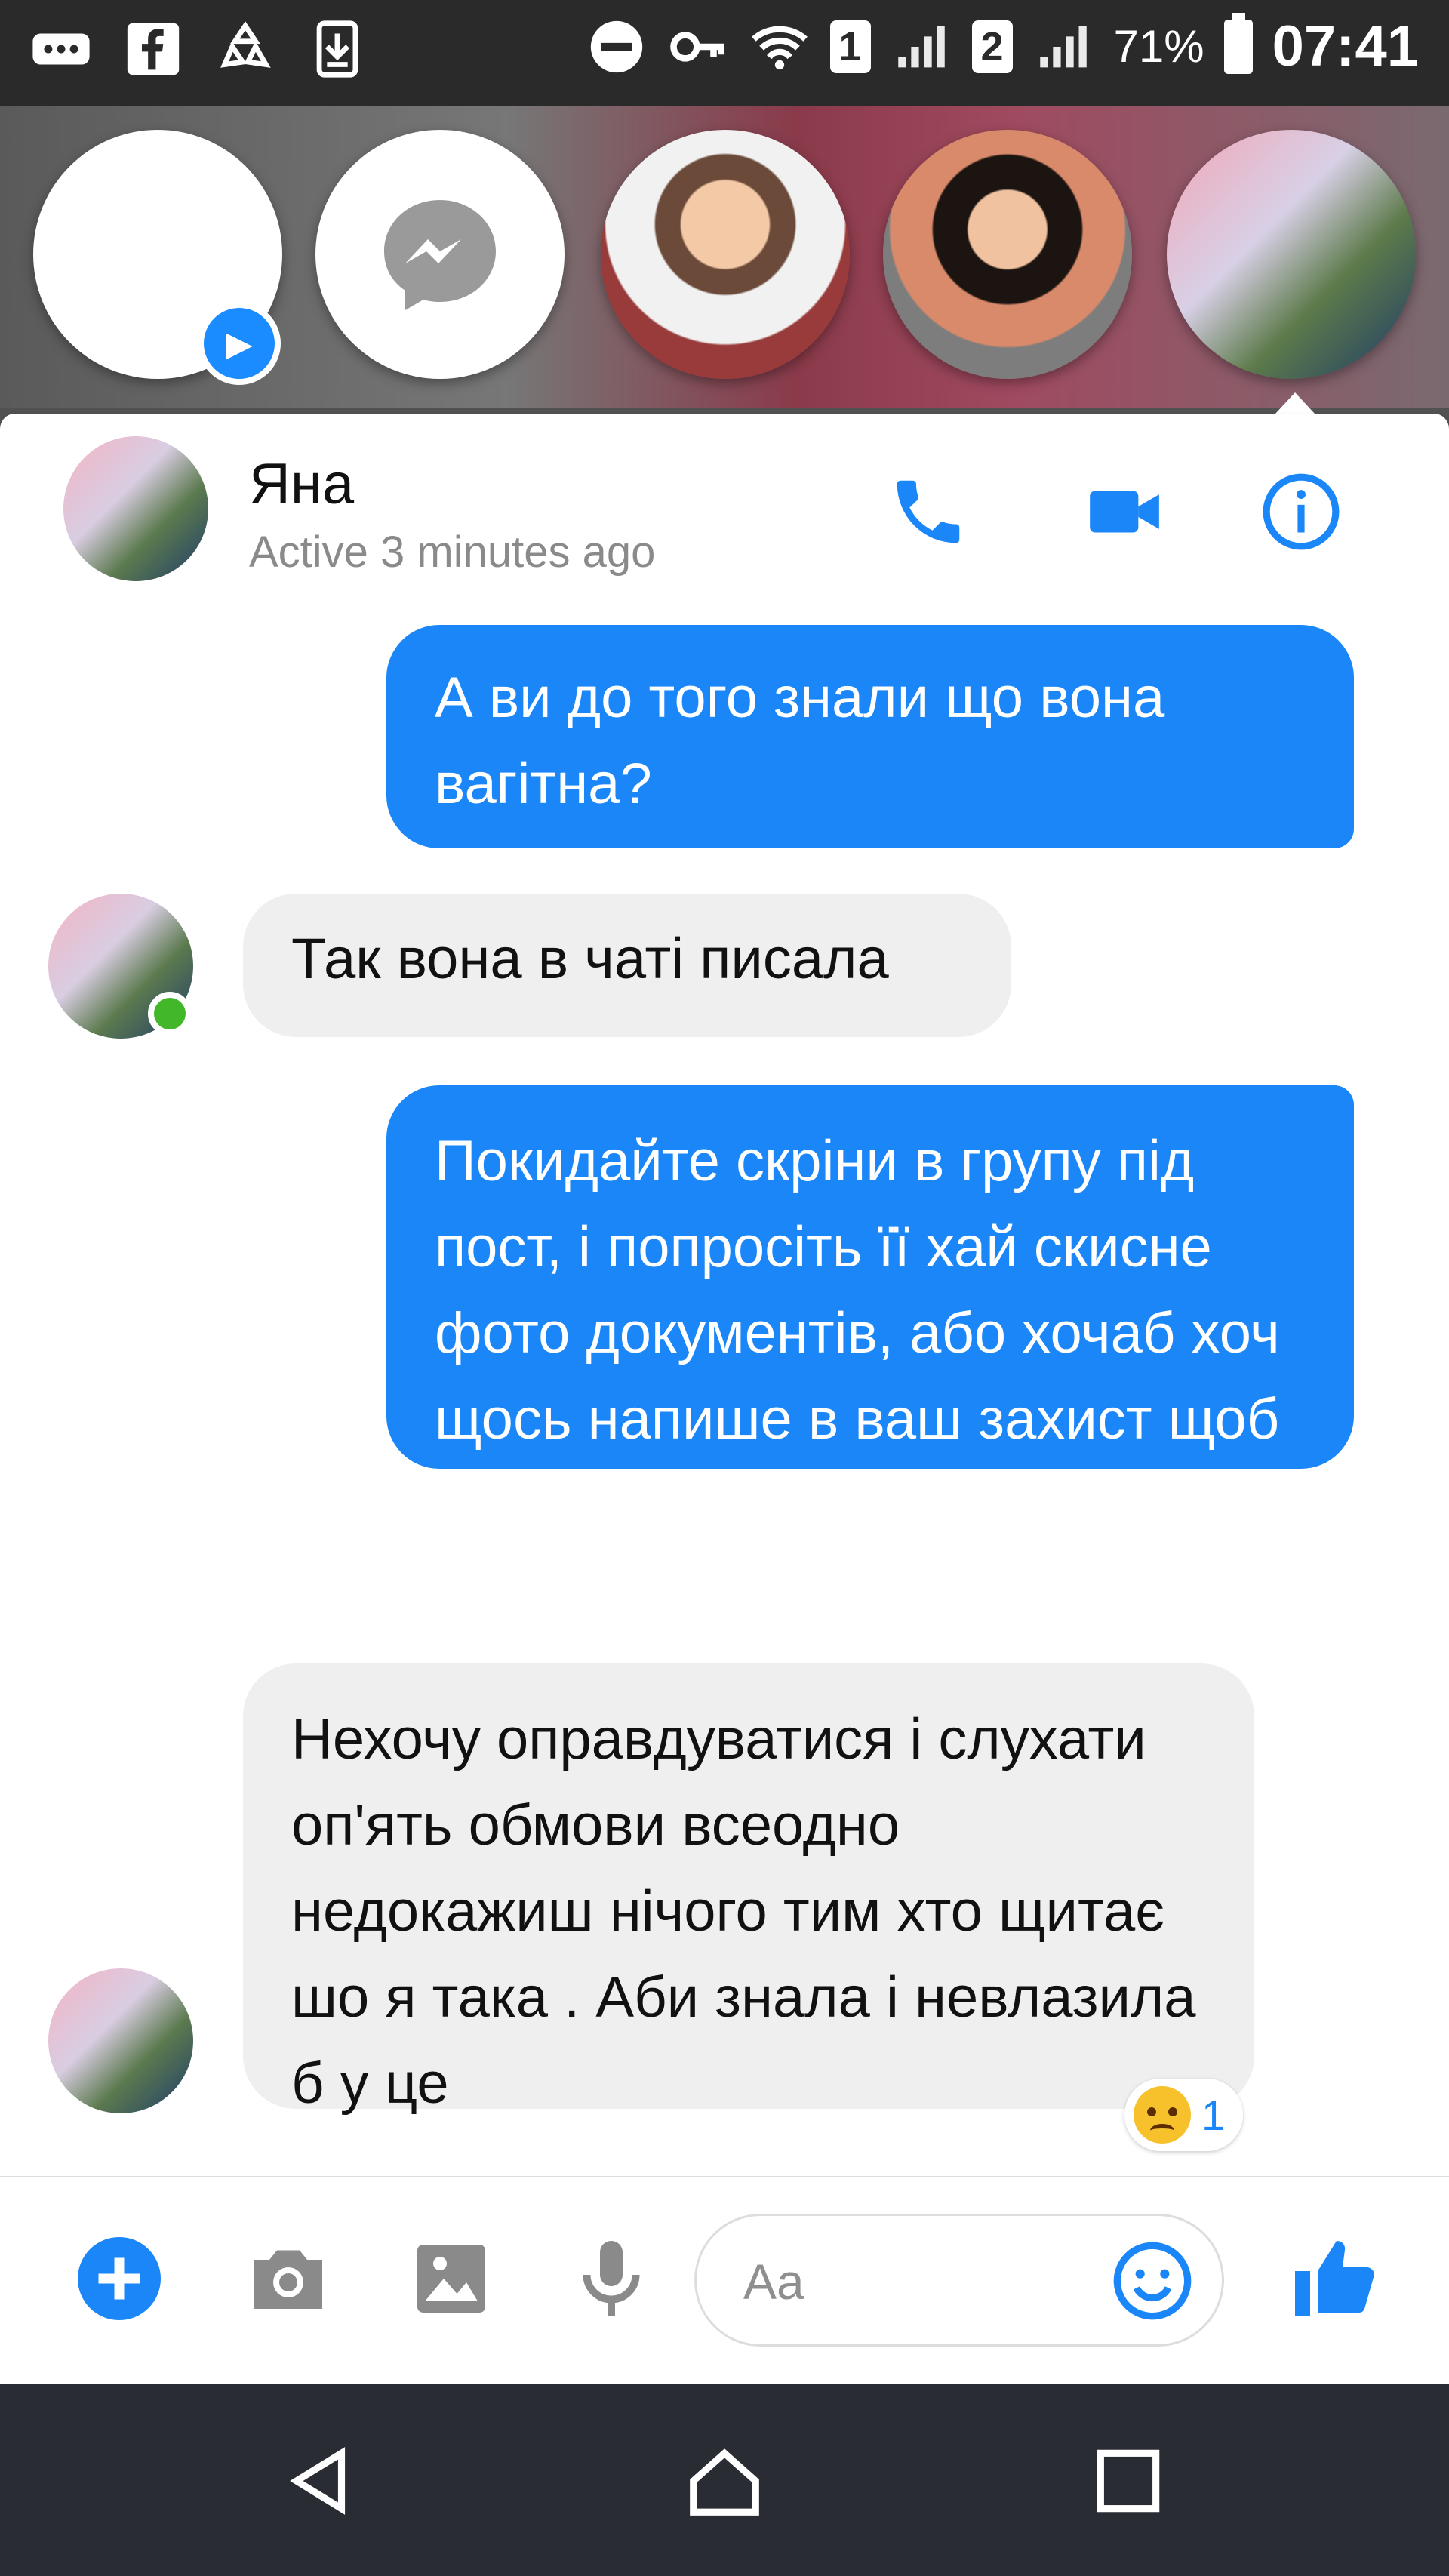 This screenshot has height=2576, width=1449. What do you see at coordinates (850, 46) in the screenshot?
I see `sim-1-badge: 1` at bounding box center [850, 46].